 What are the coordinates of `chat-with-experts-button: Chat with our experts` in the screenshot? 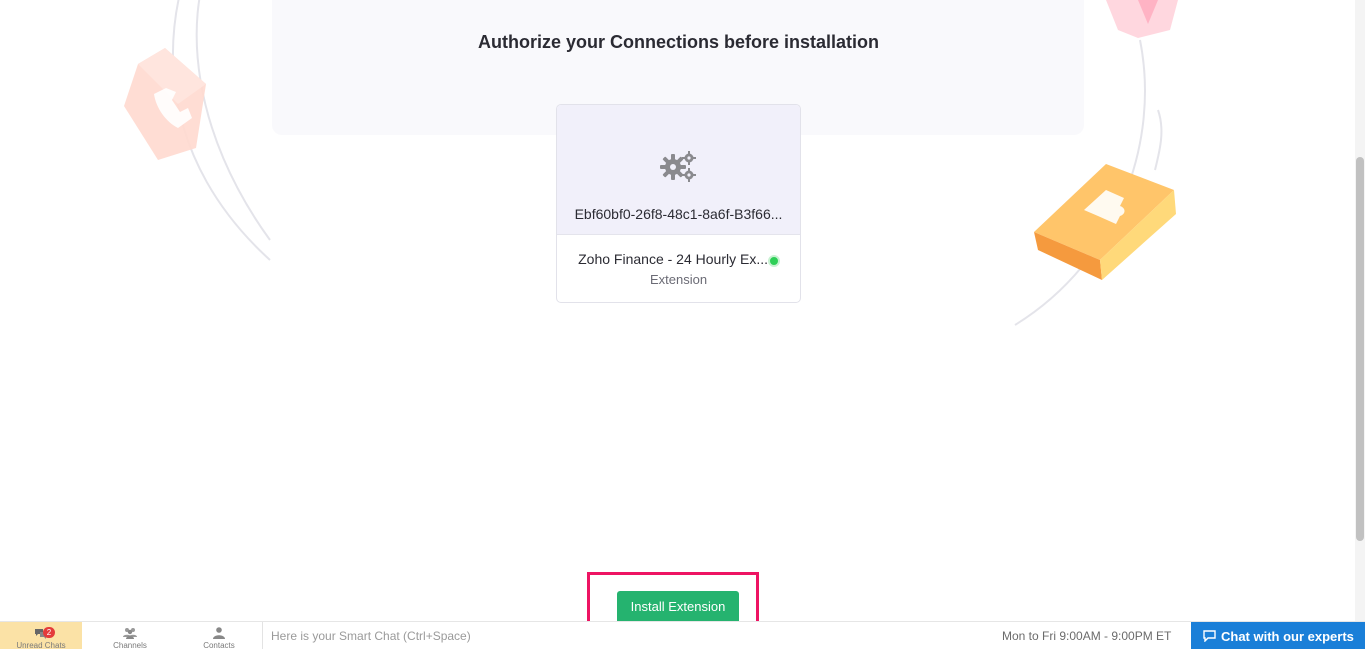 It's located at (1278, 635).